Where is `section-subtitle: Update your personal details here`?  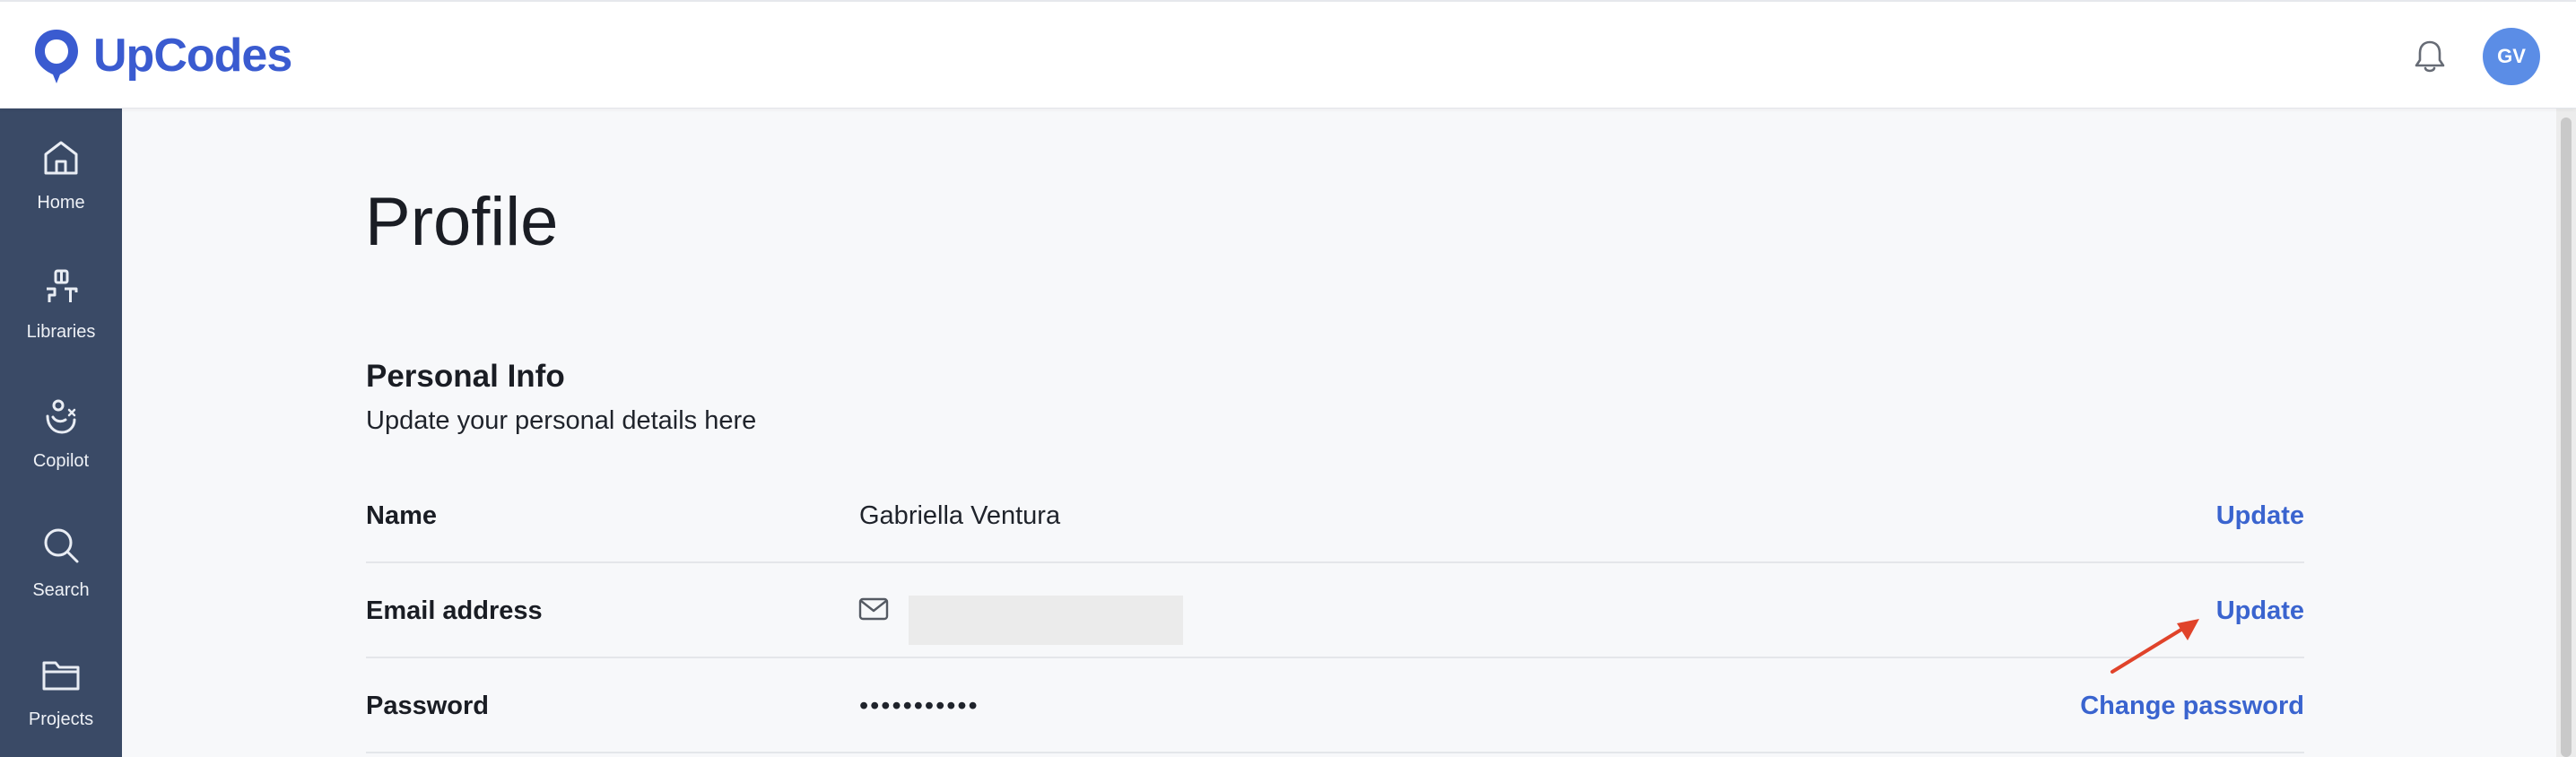 section-subtitle: Update your personal details here is located at coordinates (561, 420).